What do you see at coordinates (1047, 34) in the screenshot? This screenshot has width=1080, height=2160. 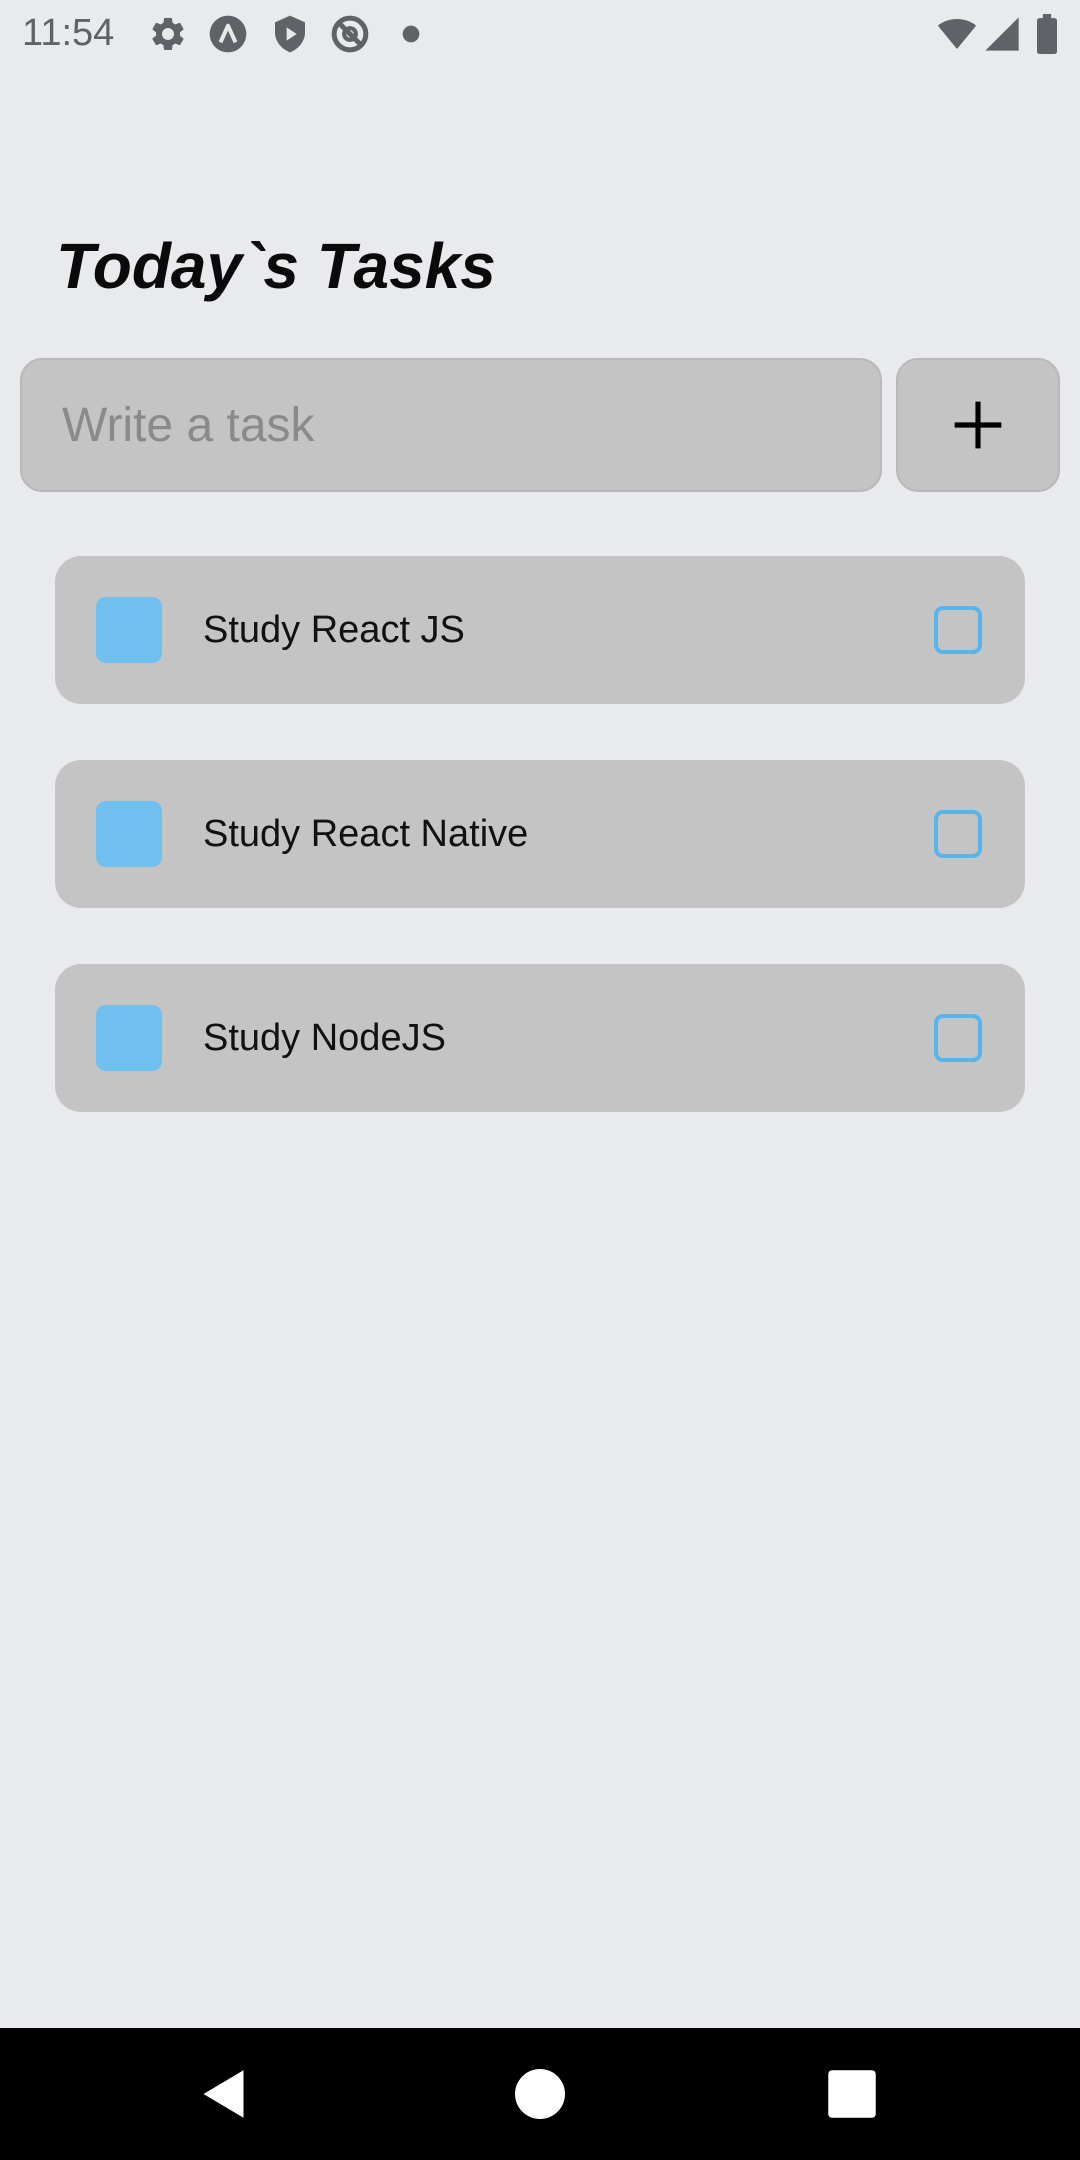 I see `battery-icon` at bounding box center [1047, 34].